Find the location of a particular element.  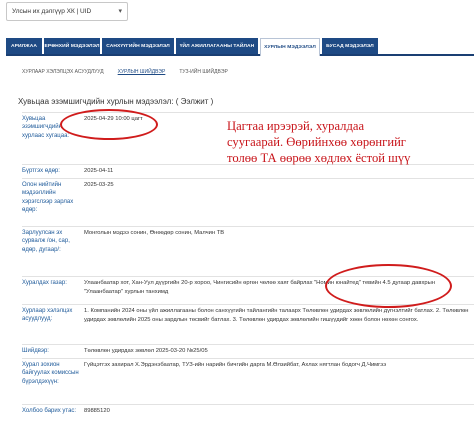

tab-meeting-info: ХУРЛЫН МЭДЭЭЛЭЛ is located at coordinates (290, 47).